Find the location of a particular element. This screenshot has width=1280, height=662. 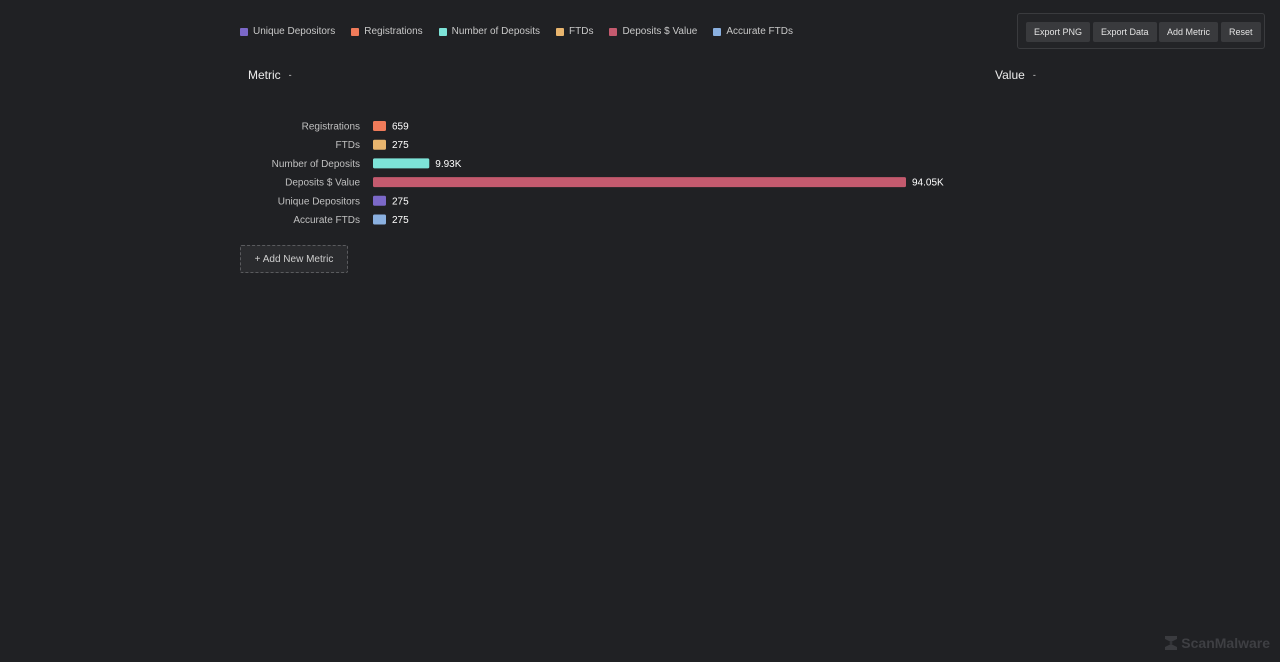

category-label: FTDs is located at coordinates (348, 145).